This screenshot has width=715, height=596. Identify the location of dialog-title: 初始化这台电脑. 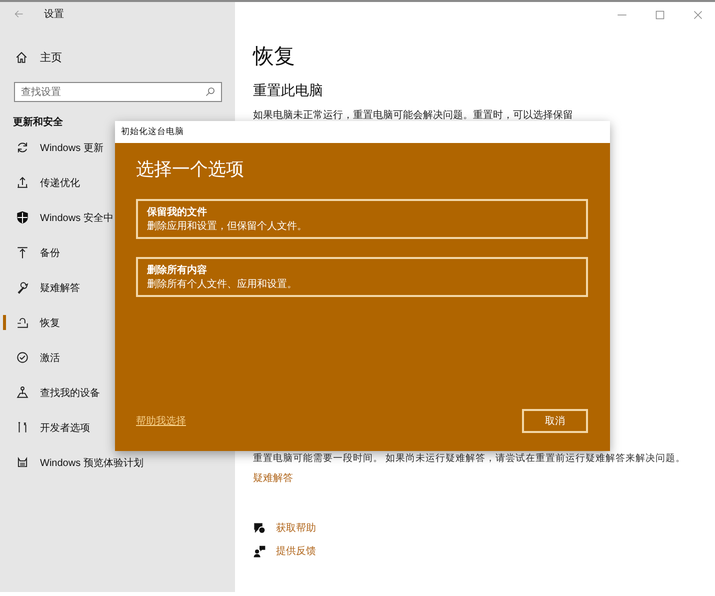
(362, 132).